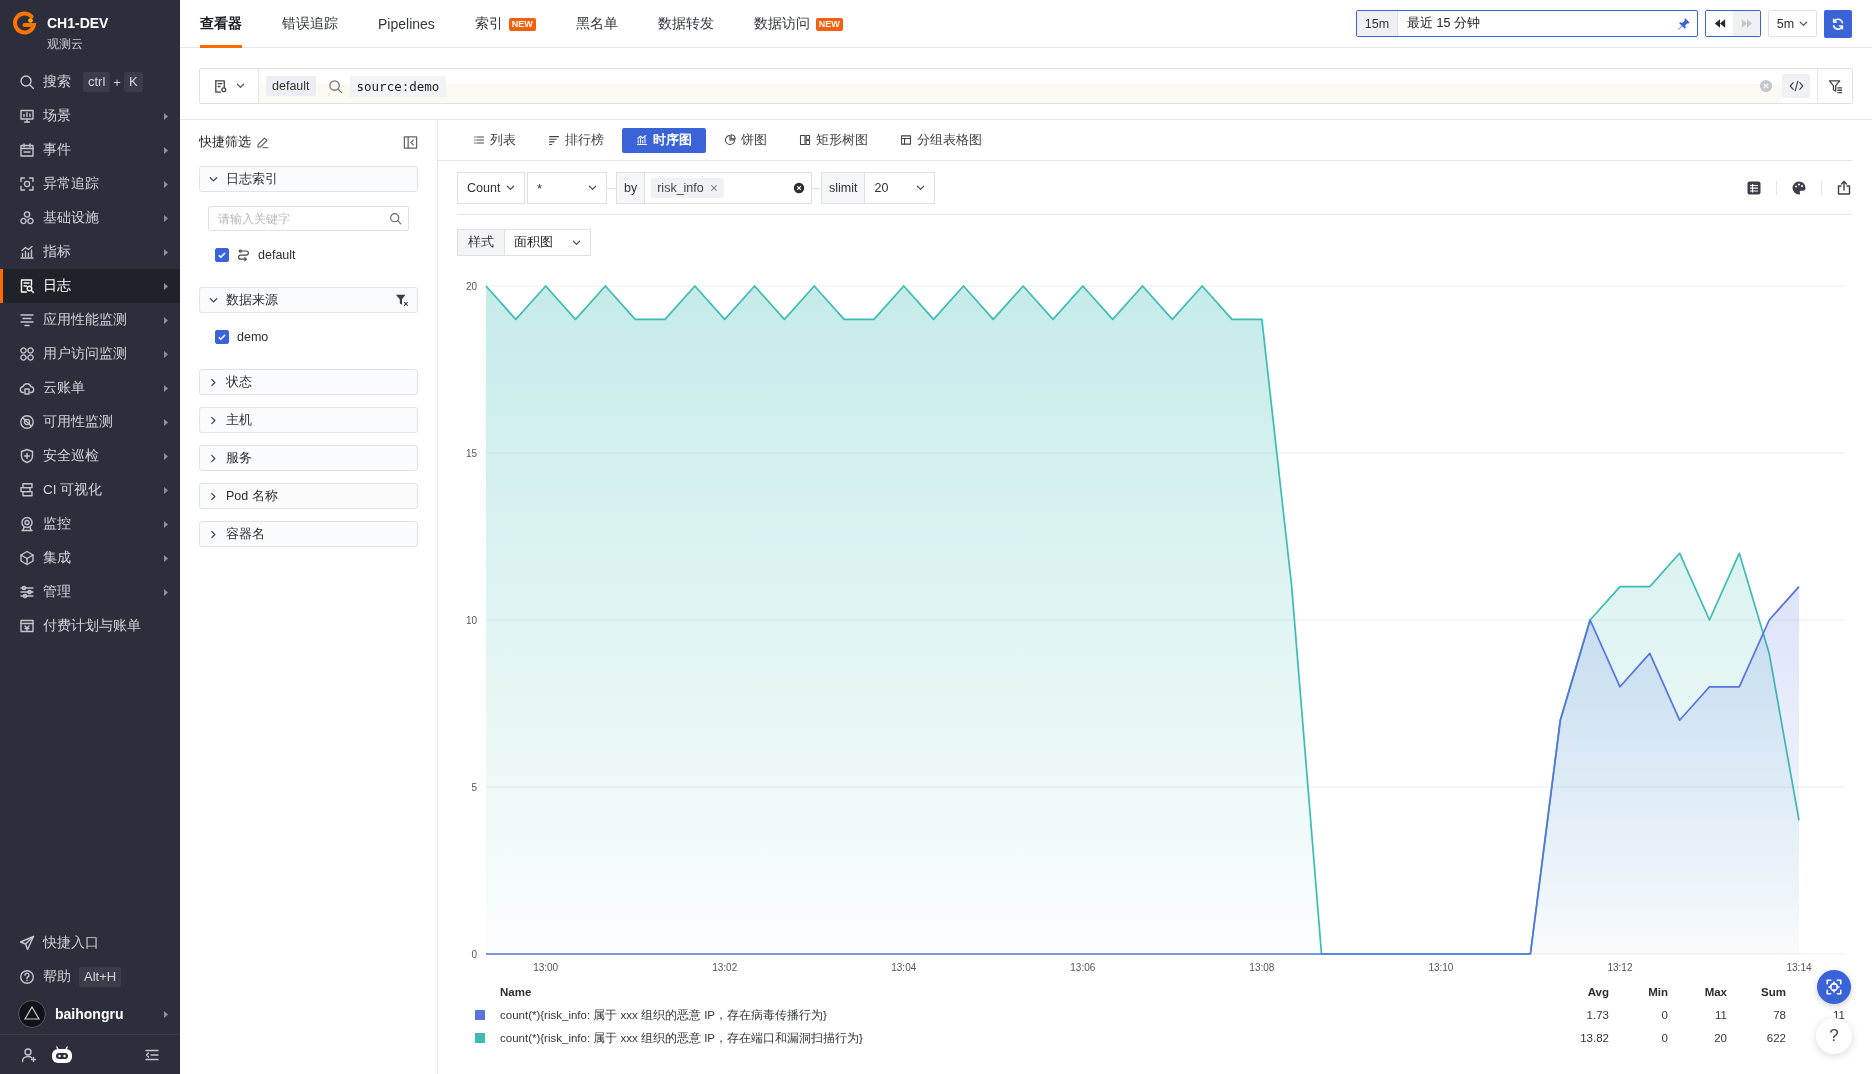 This screenshot has width=1872, height=1074. What do you see at coordinates (479, 140) in the screenshot?
I see `list-icon` at bounding box center [479, 140].